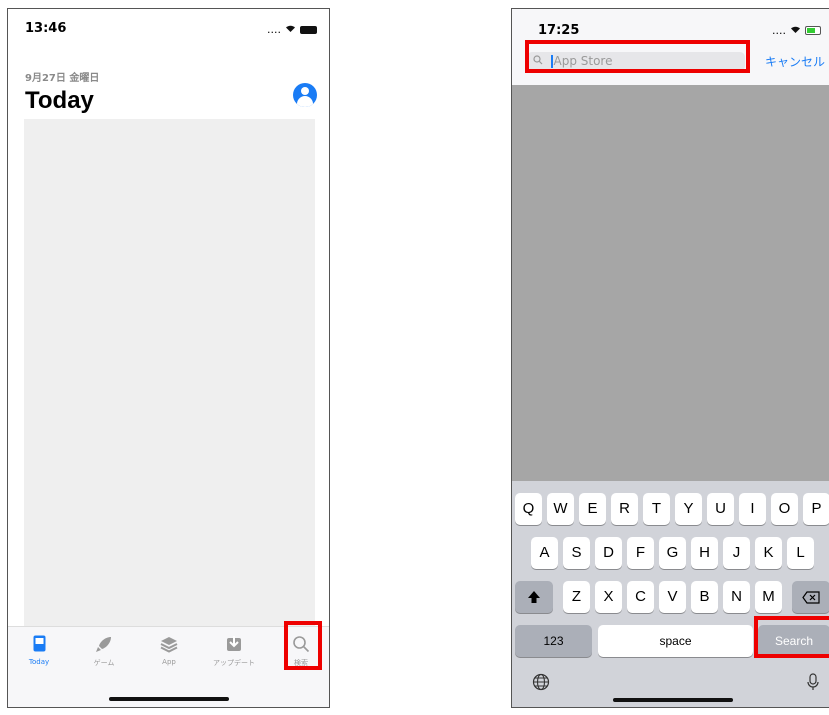 Image resolution: width=829 pixels, height=715 pixels. What do you see at coordinates (672, 553) in the screenshot?
I see `key: G` at bounding box center [672, 553].